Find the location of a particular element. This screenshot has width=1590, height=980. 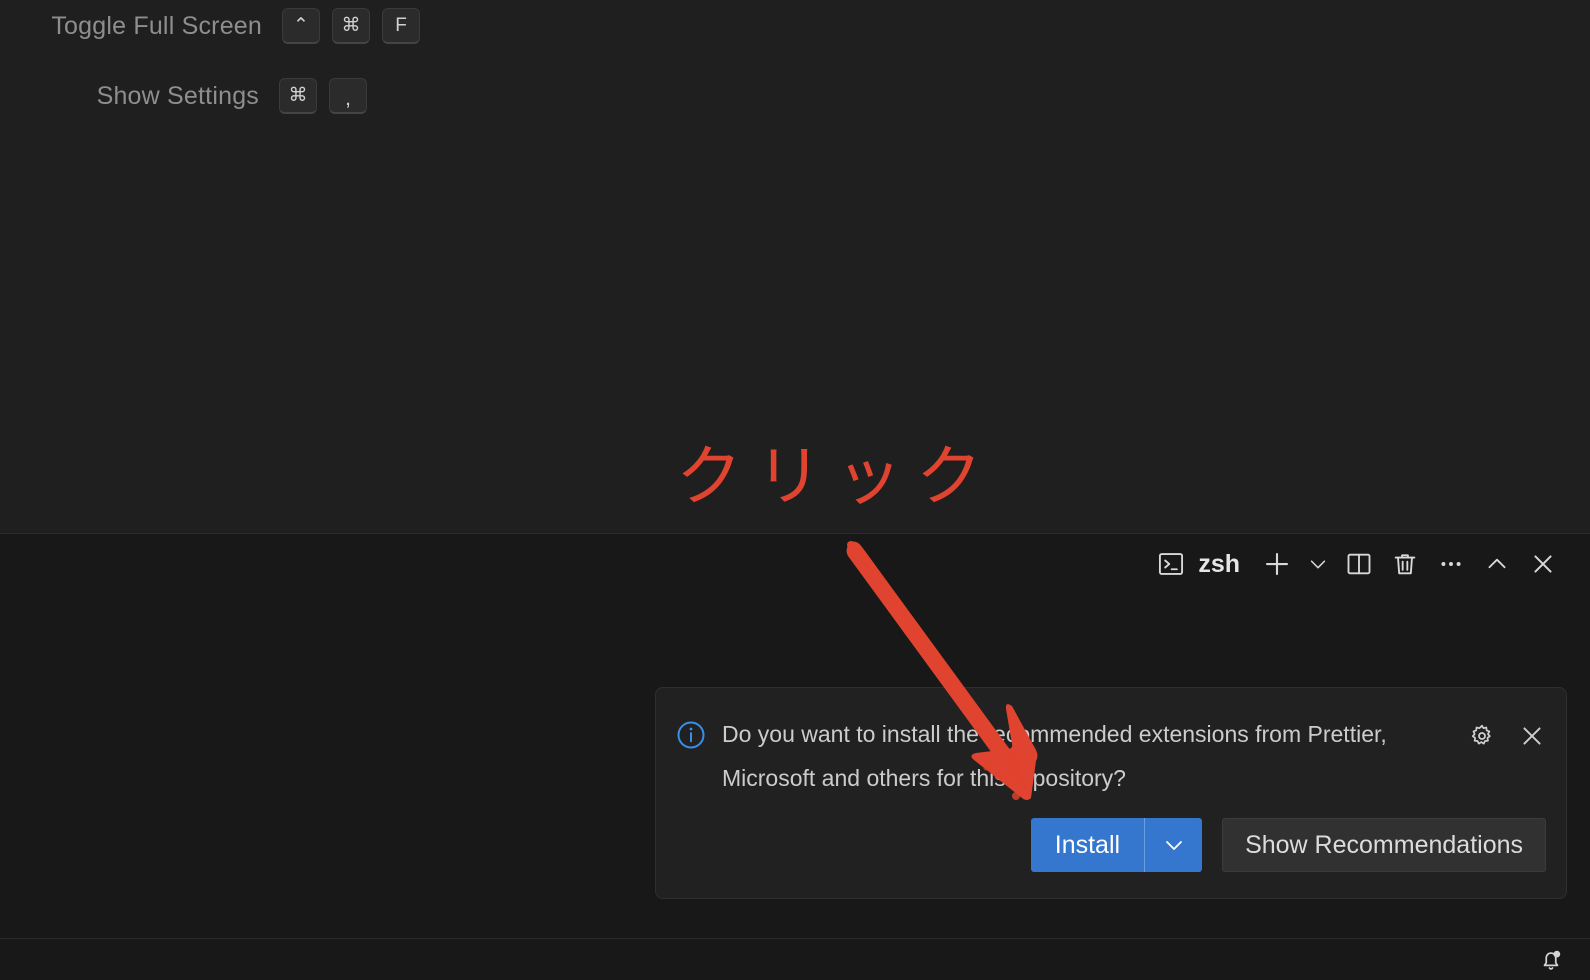

key-chip-f: F is located at coordinates (401, 26).